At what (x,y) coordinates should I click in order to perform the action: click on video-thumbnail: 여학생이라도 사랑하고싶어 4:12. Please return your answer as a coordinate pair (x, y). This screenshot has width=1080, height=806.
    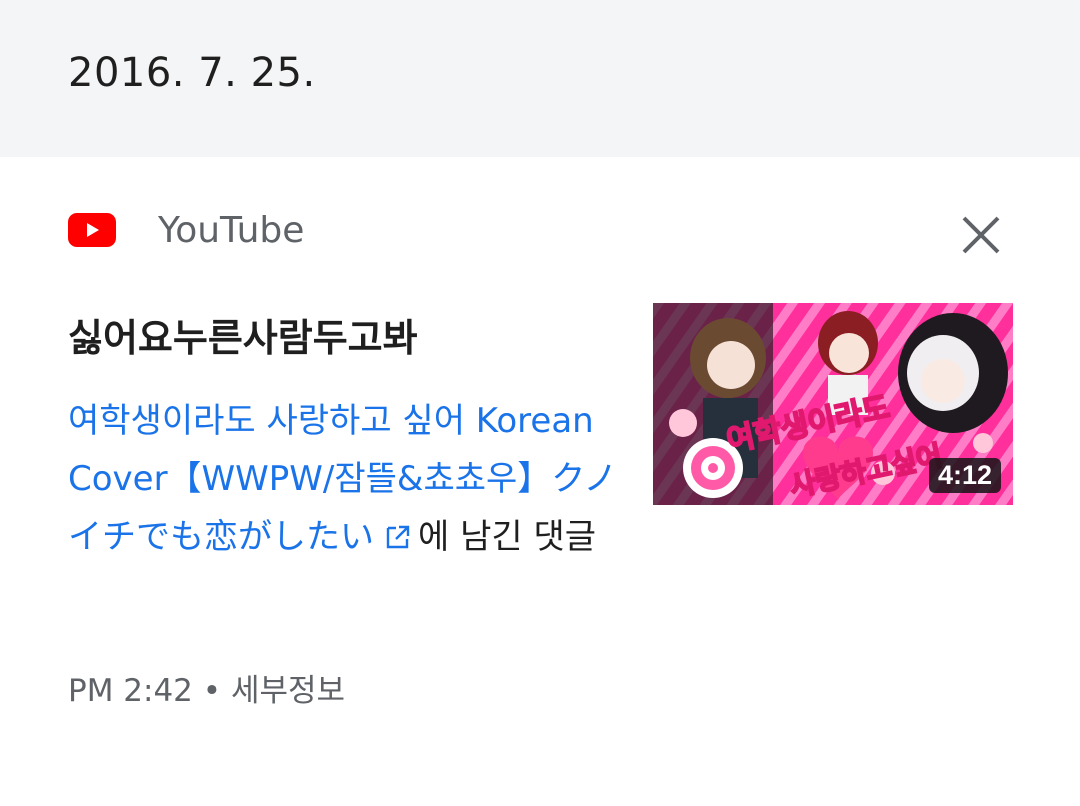
    Looking at the image, I should click on (833, 404).